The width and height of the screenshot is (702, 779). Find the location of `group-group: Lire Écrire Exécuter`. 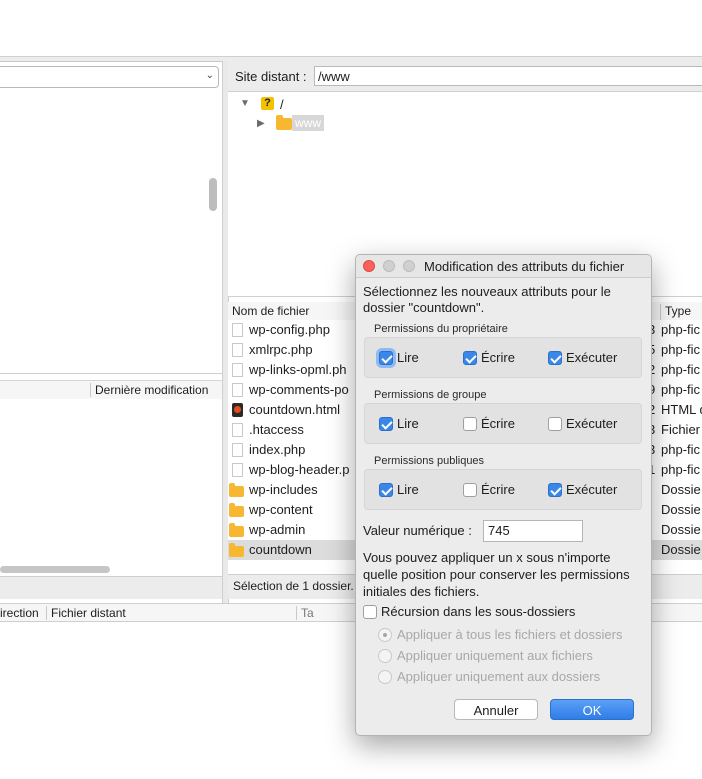

group-group: Lire Écrire Exécuter is located at coordinates (503, 423).